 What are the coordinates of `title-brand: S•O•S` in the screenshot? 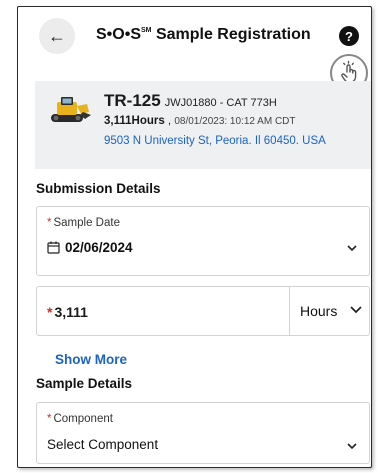 It's located at (118, 34).